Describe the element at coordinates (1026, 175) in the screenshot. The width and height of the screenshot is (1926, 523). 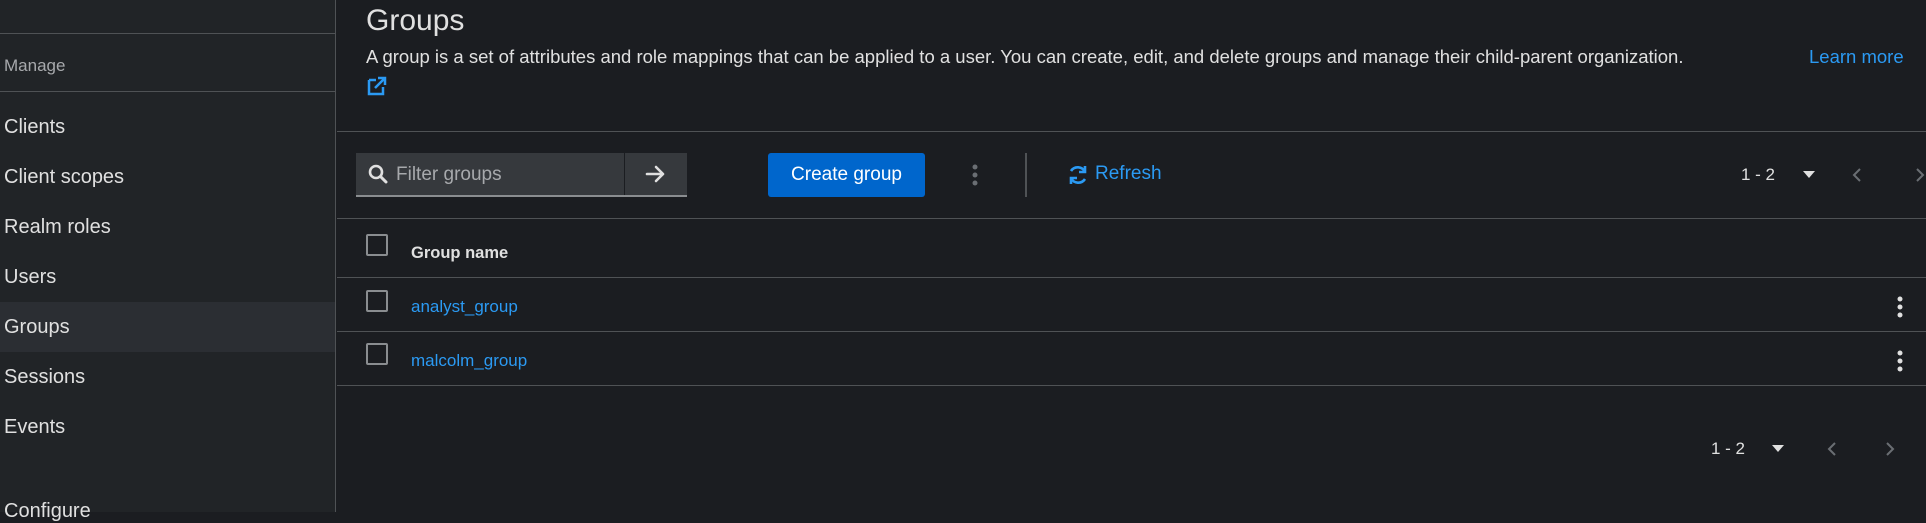
I see `toolbar-divider` at that location.